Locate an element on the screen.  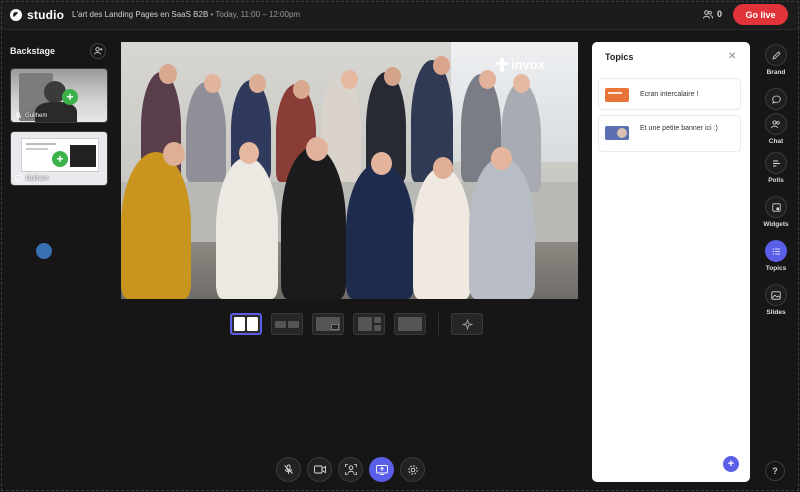
thumbnail-person is located at coordinates (622, 133).